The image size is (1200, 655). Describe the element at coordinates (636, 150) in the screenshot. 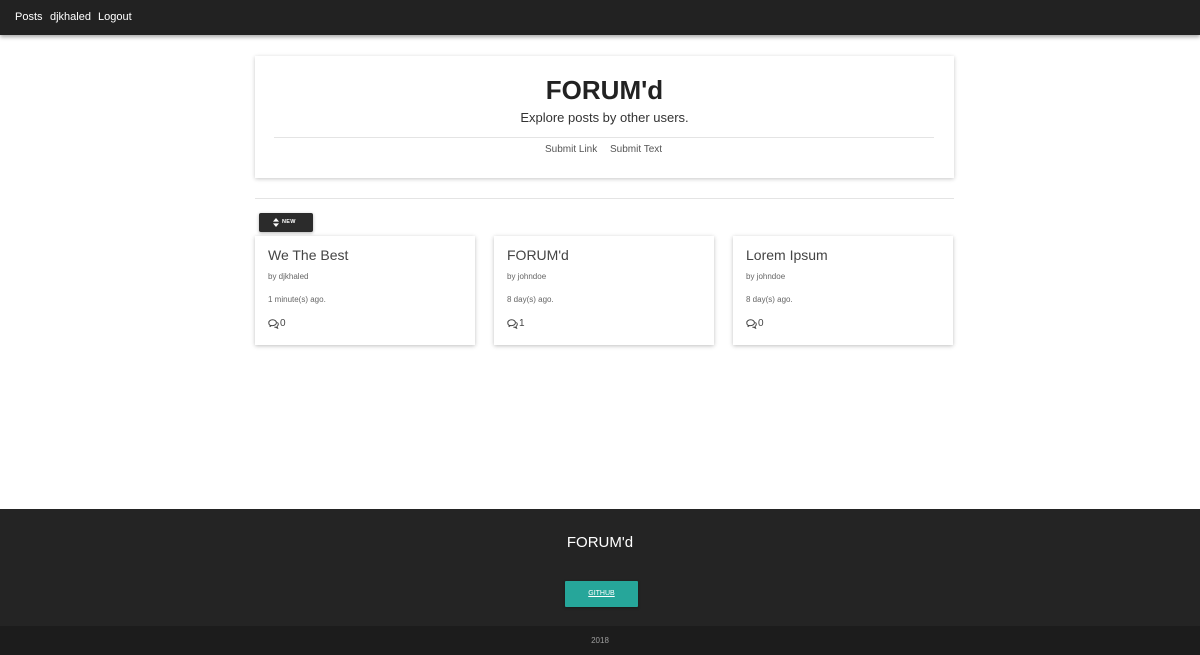

I see `submit-text-button: Submit Text` at that location.